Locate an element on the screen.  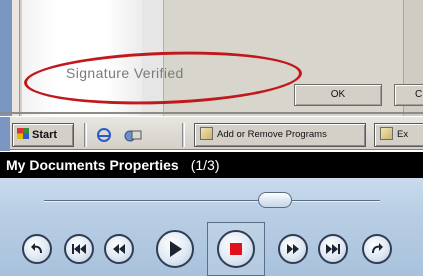
window-frame-inner is located at coordinates (16, 60).